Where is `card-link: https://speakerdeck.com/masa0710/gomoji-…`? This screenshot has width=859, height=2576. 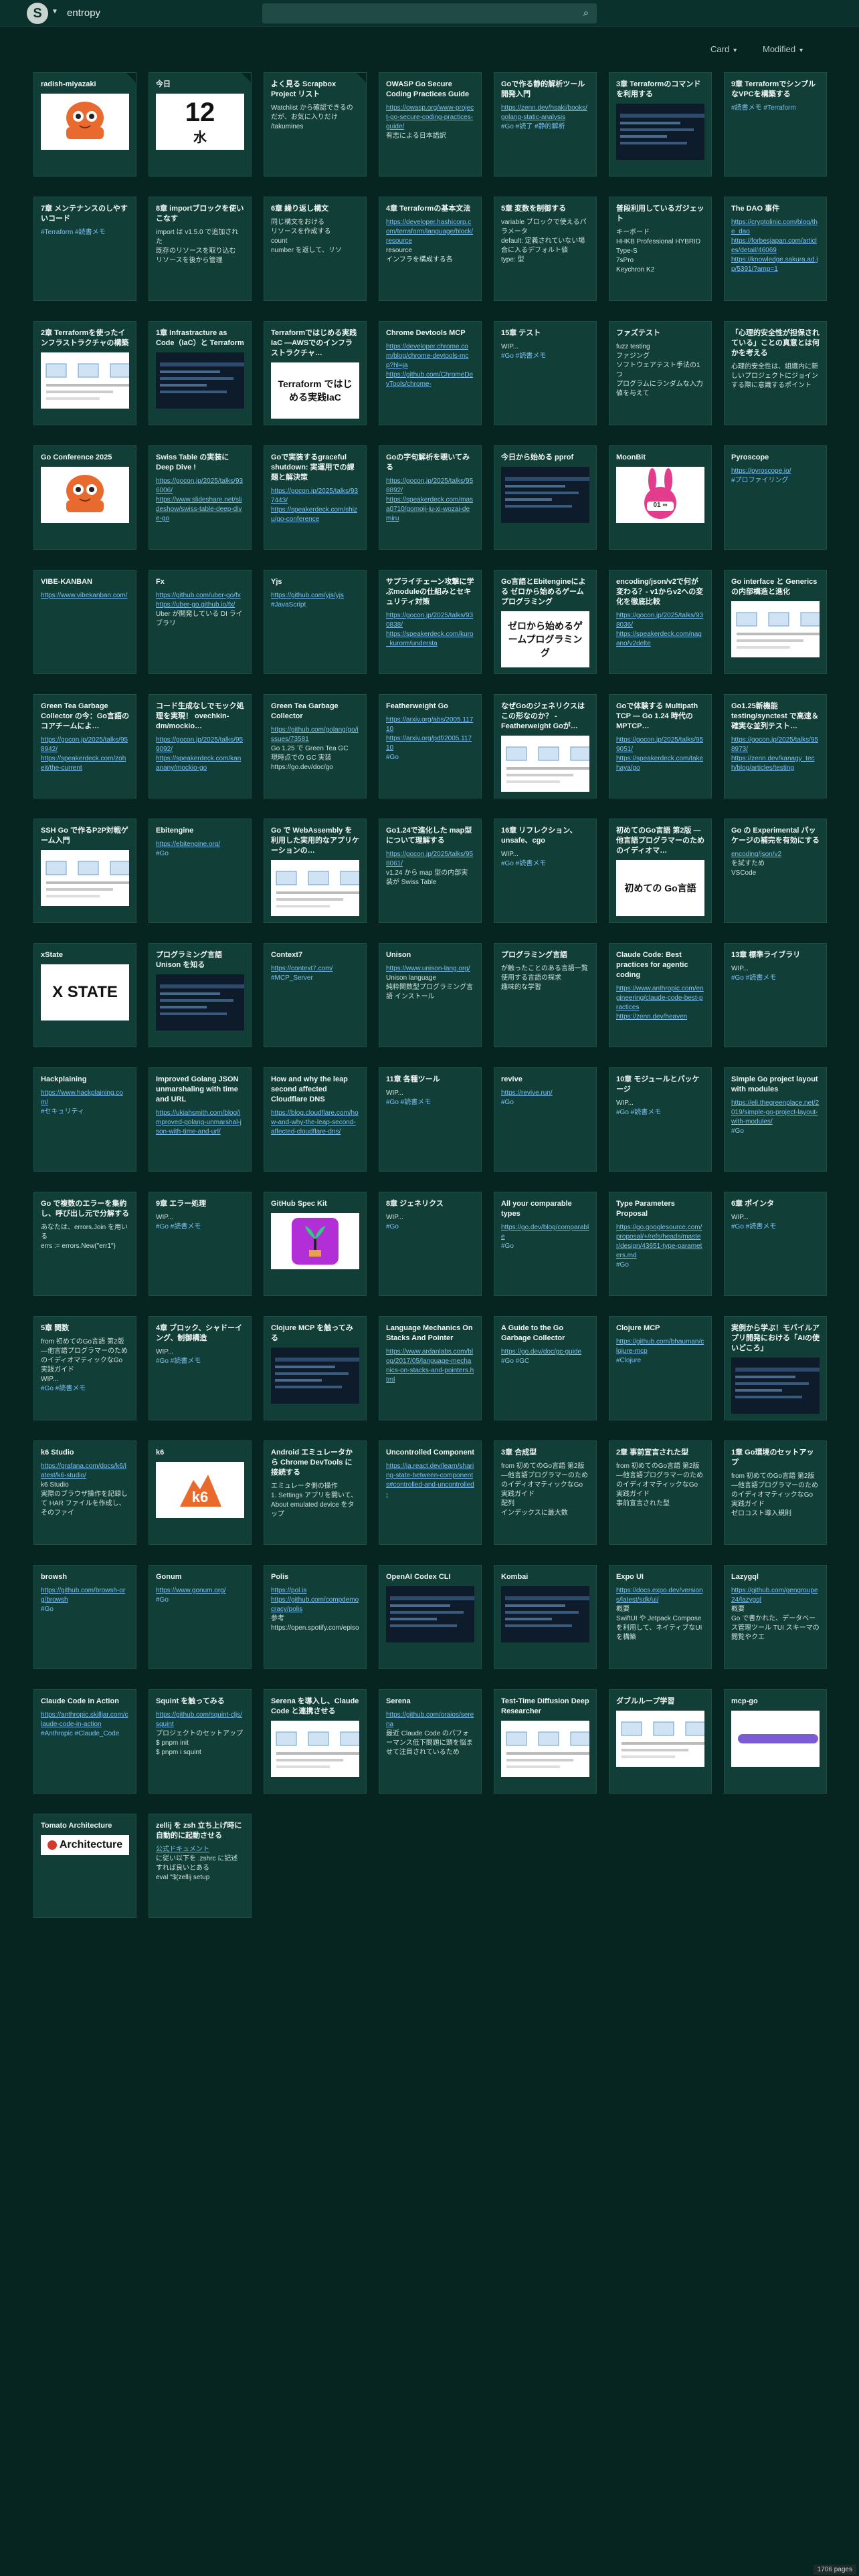 card-link: https://speakerdeck.com/masa0710/gomoji-… is located at coordinates (430, 510).